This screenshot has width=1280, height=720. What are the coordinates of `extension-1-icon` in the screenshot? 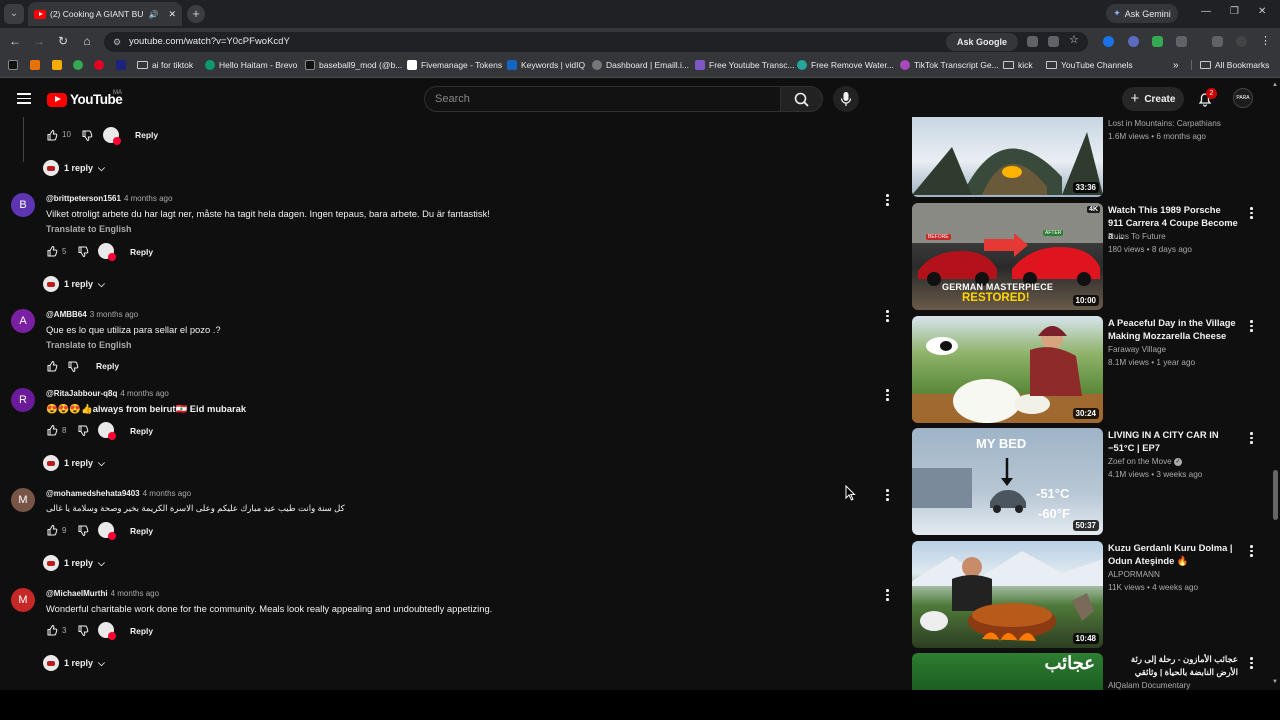 It's located at (1108, 41).